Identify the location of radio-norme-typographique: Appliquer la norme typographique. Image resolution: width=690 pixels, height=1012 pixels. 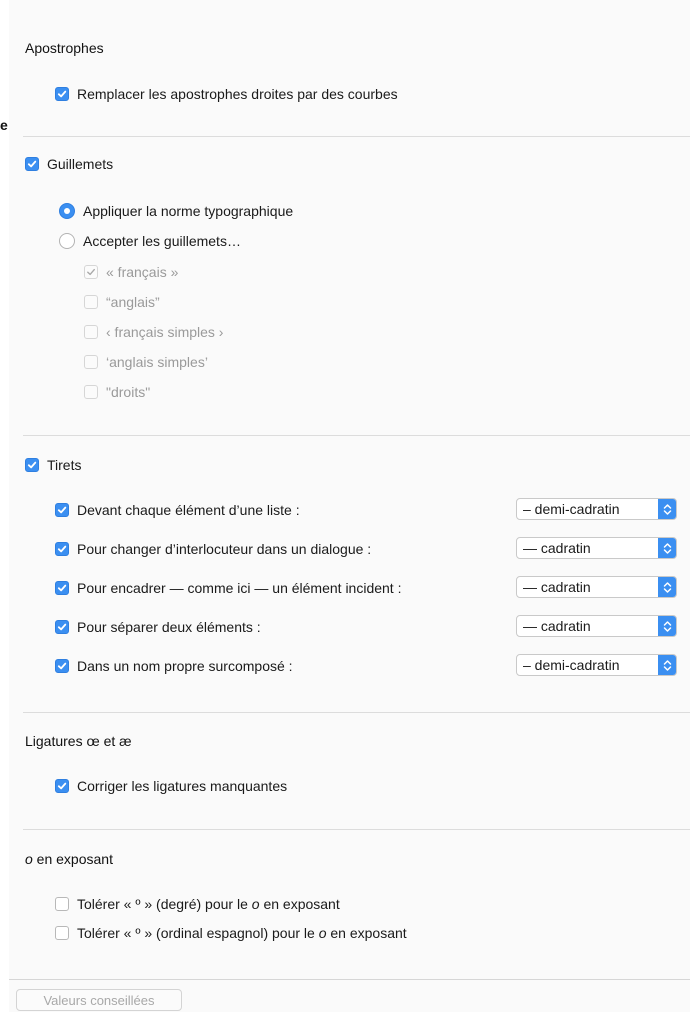
(176, 211).